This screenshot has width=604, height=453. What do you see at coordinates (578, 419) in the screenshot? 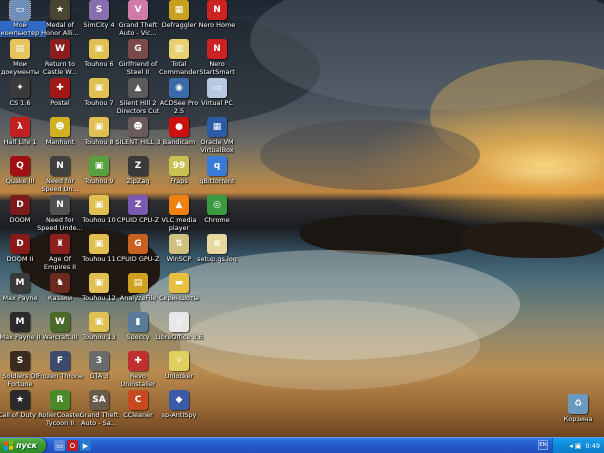
I see `recycle-bin-label: Корзина` at bounding box center [578, 419].